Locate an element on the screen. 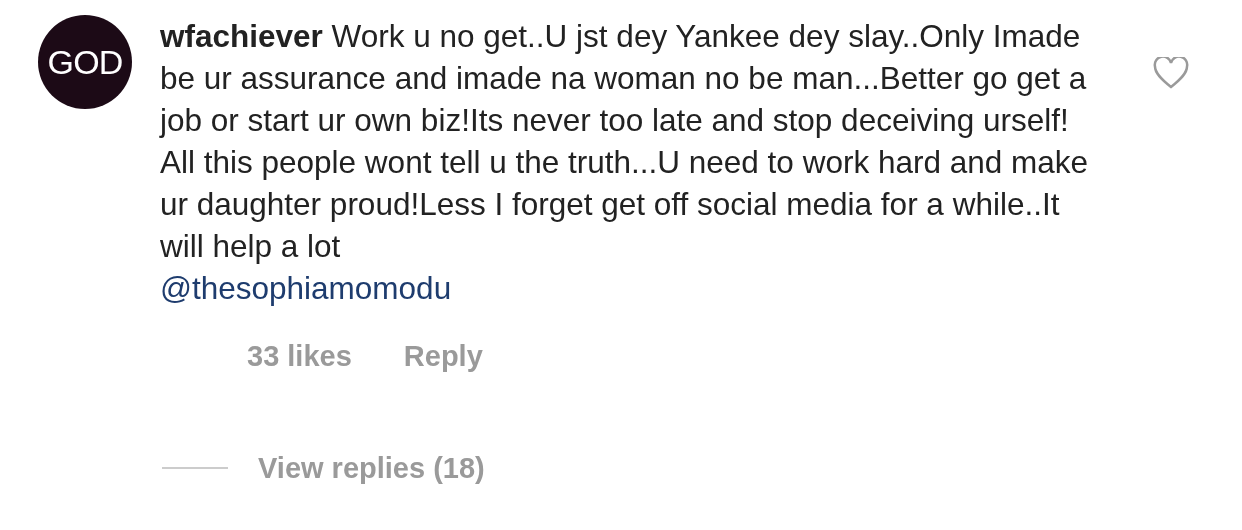 The image size is (1242, 530). avatar-text: GOD is located at coordinates (85, 62).